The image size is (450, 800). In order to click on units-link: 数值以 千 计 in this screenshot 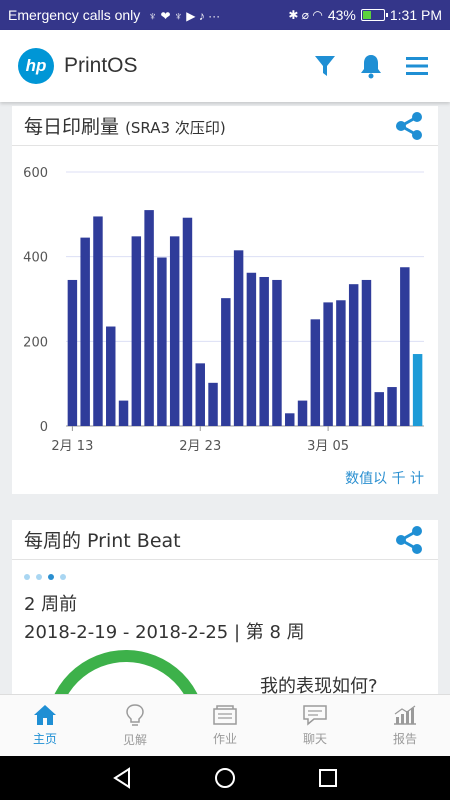, I will do `click(384, 478)`.